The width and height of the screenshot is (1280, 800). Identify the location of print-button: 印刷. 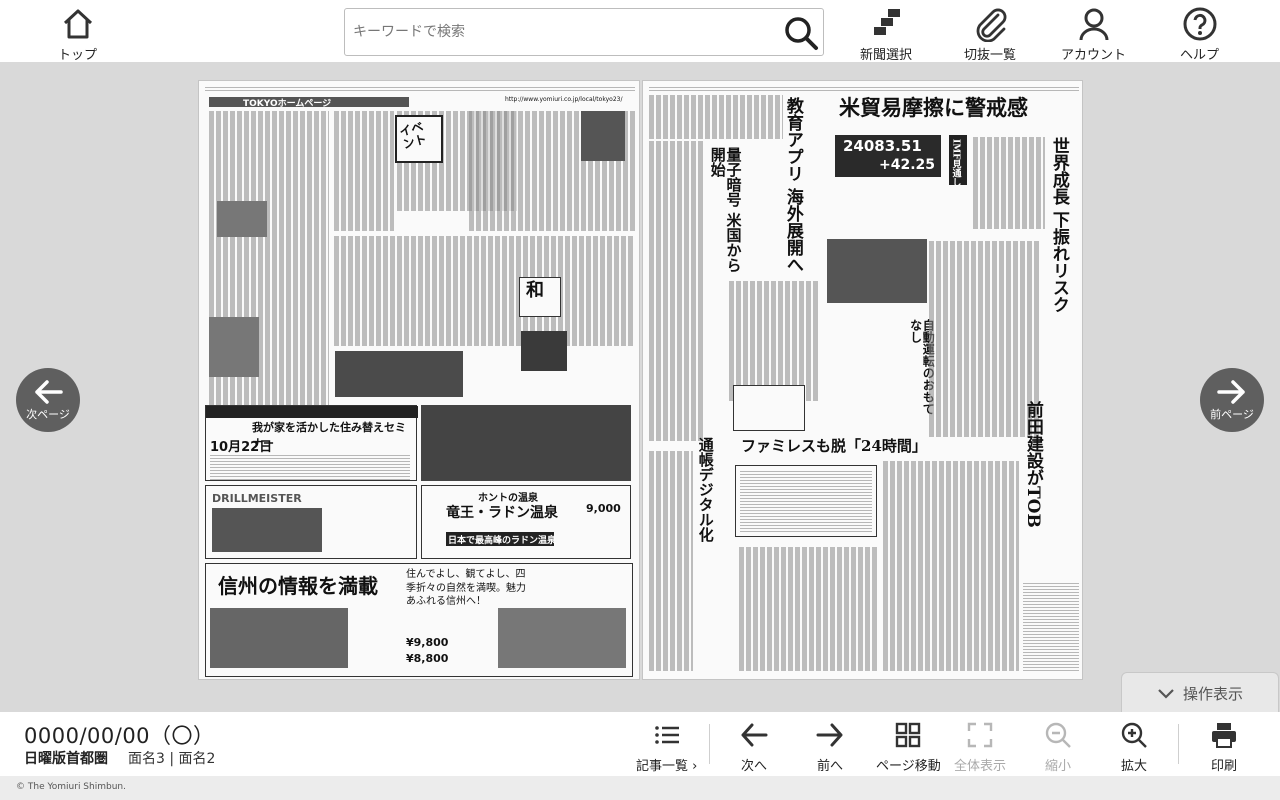
(1224, 747).